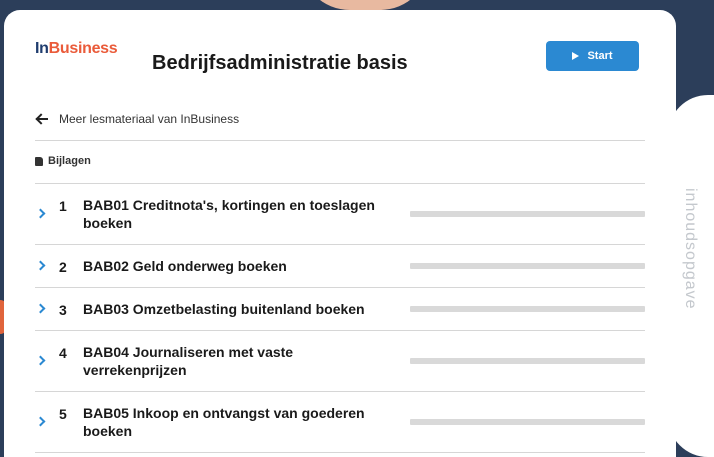 Image resolution: width=714 pixels, height=457 pixels. Describe the element at coordinates (69, 161) in the screenshot. I see `attachments-label: Bijlagen` at that location.